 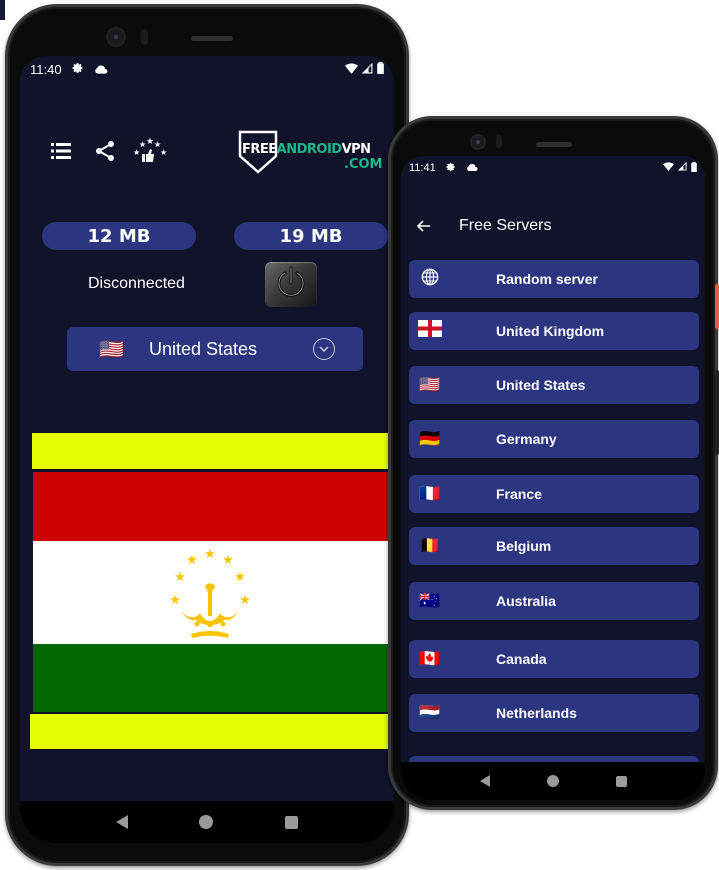 What do you see at coordinates (311, 236) in the screenshot?
I see `upload-traffic: 19 MB` at bounding box center [311, 236].